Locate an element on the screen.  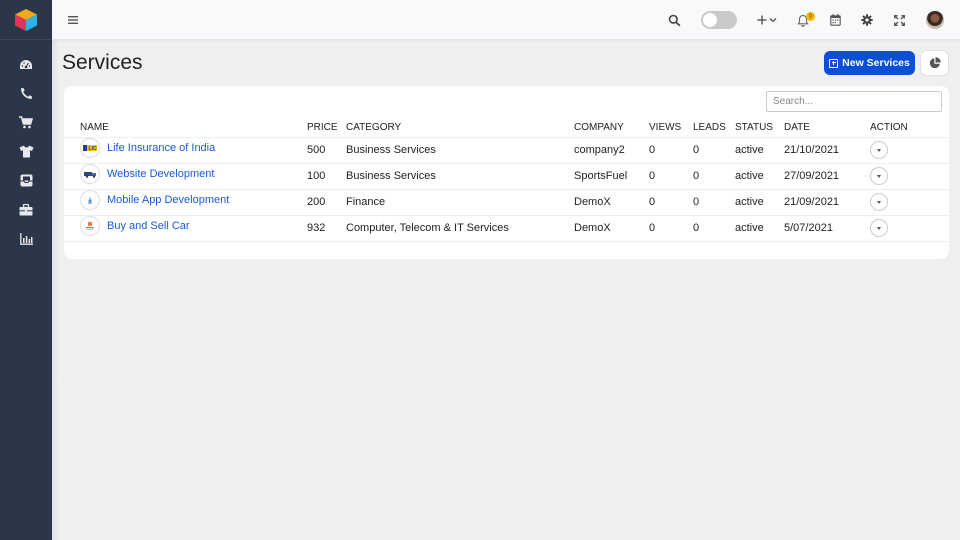
cart-icon is located at coordinates (26, 122).